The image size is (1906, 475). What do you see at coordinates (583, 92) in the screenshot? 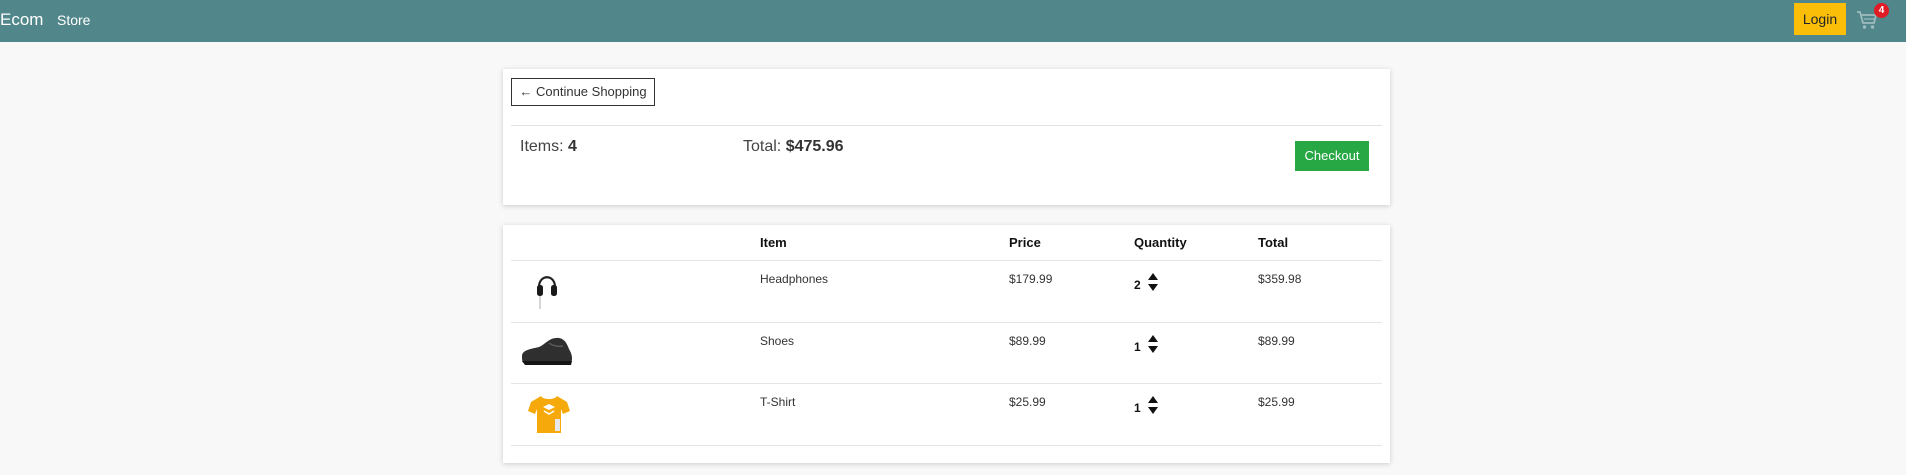
I see `continue-shopping-button: ← Continue Shopping` at bounding box center [583, 92].